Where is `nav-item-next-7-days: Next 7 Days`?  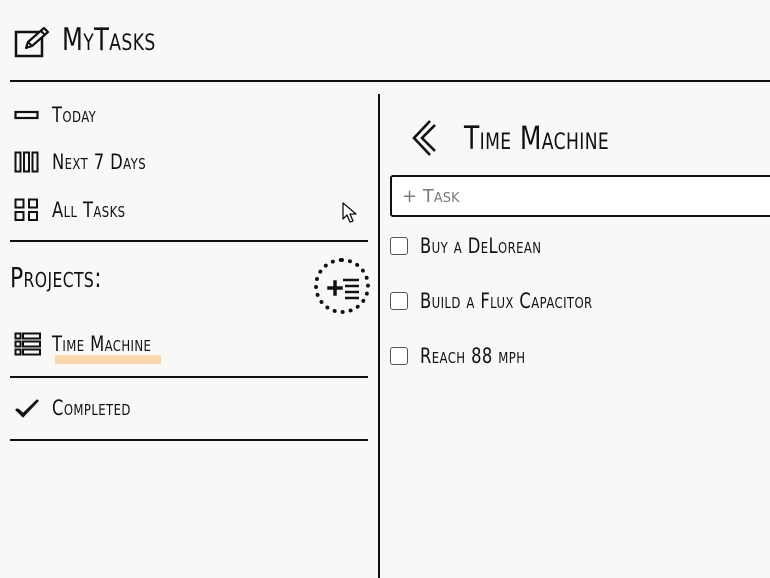 nav-item-next-7-days: Next 7 Days is located at coordinates (184, 162).